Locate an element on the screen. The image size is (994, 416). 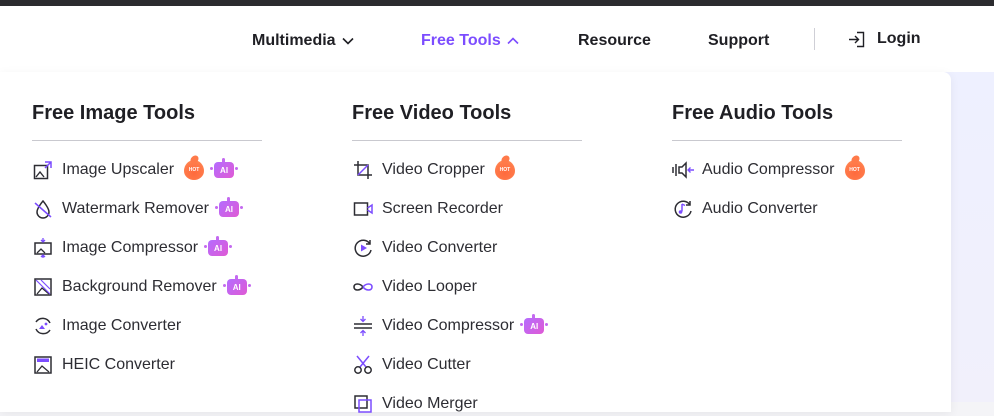
tool-label: Screen Recorder is located at coordinates (442, 208).